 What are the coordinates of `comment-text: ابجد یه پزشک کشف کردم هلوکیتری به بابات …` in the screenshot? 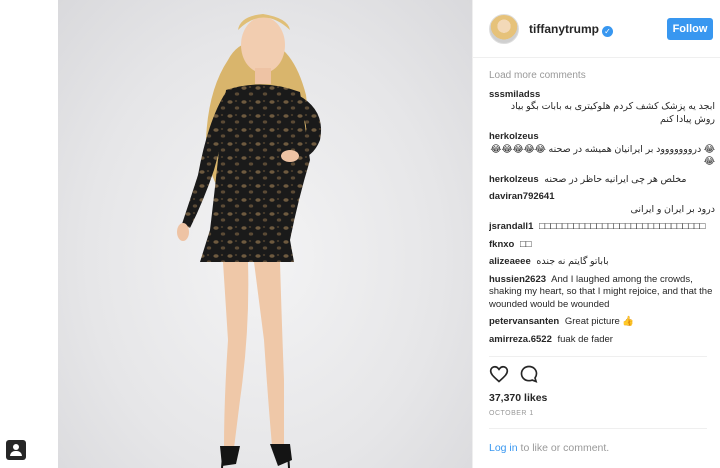 It's located at (612, 113).